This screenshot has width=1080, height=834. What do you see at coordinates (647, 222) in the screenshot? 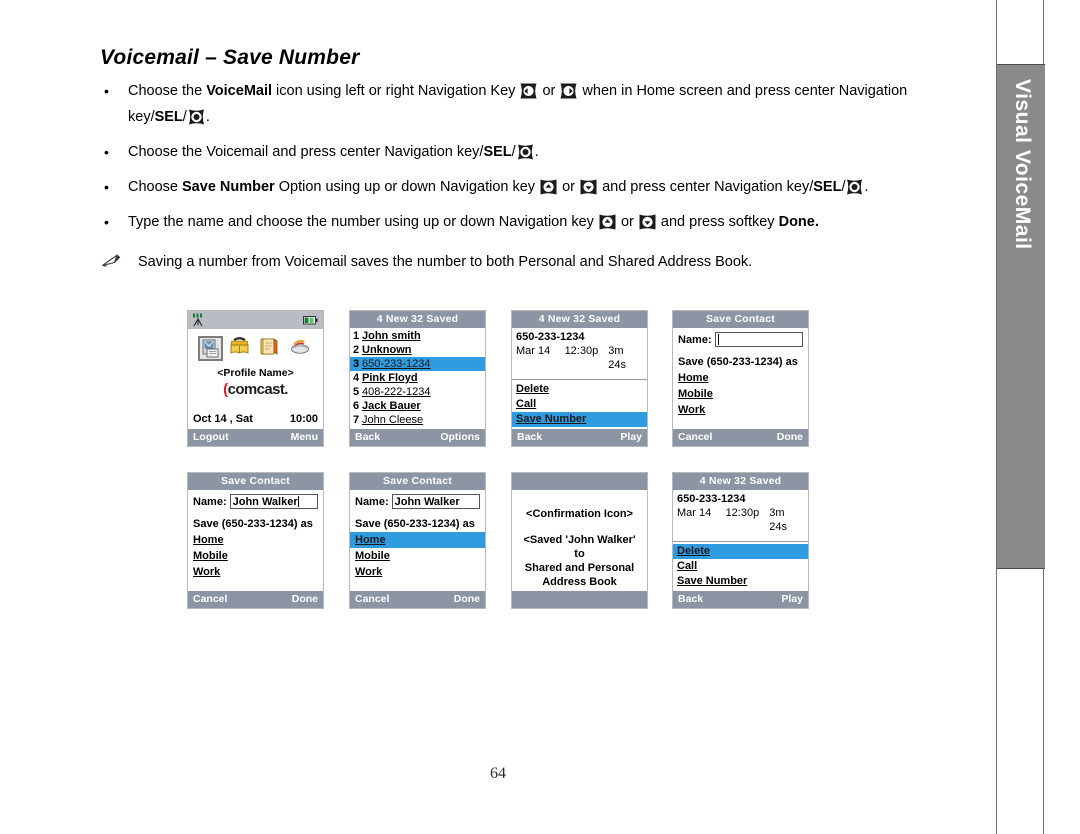
I see `nav-key-down-icon` at bounding box center [647, 222].